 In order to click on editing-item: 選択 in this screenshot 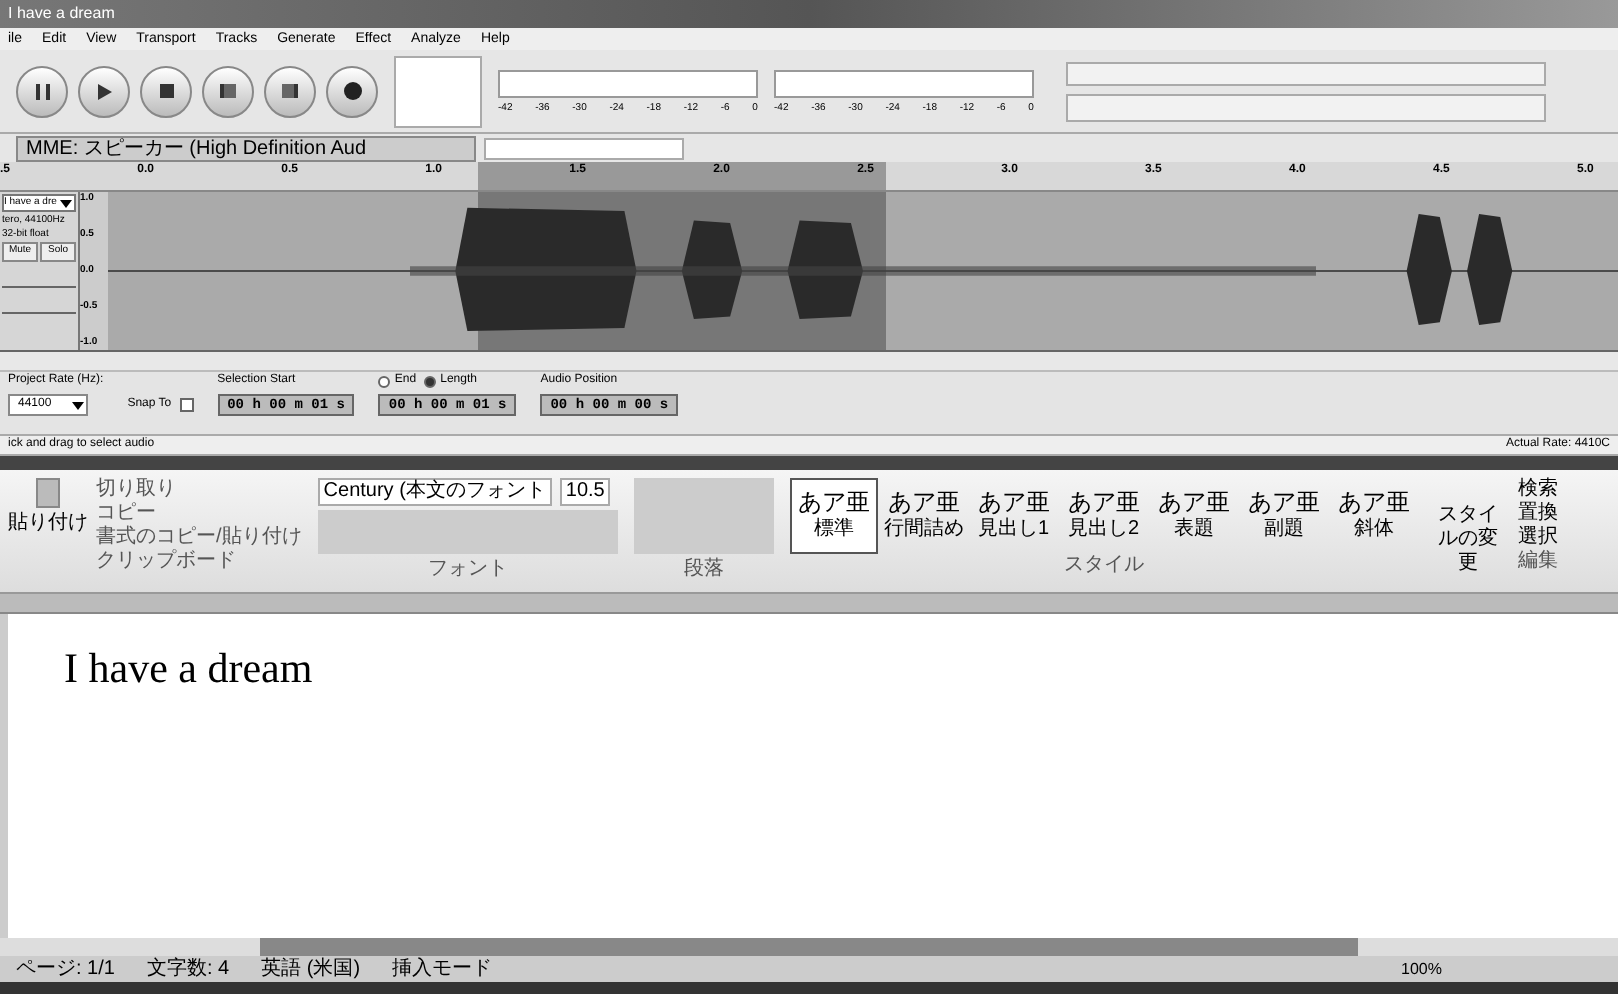, I will do `click(1537, 538)`.